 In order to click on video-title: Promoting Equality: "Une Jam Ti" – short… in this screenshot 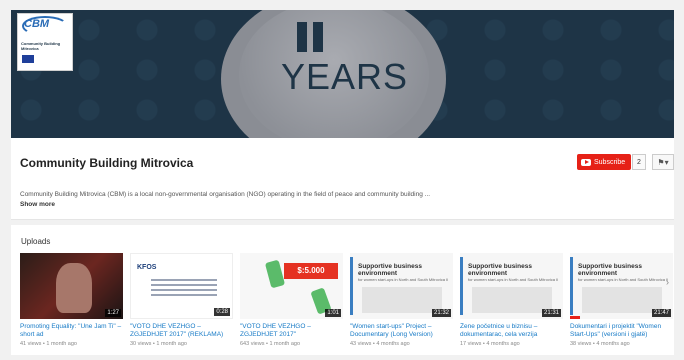, I will do `click(71, 331)`.